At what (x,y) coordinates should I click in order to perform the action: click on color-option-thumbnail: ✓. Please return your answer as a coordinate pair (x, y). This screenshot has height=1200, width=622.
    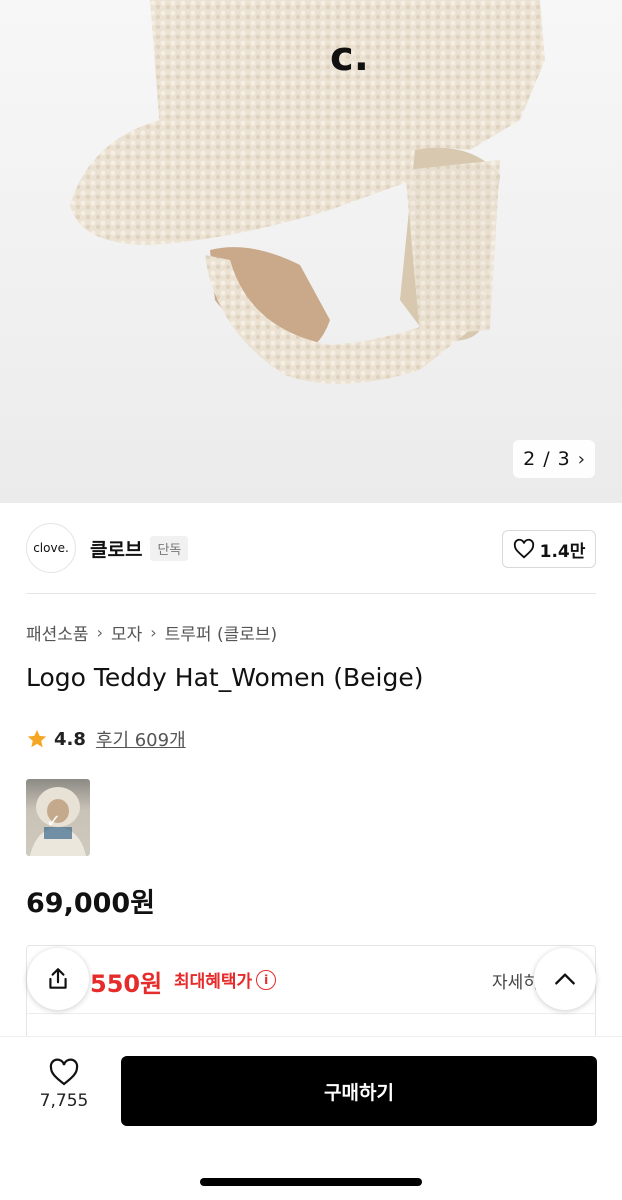
    Looking at the image, I should click on (58, 817).